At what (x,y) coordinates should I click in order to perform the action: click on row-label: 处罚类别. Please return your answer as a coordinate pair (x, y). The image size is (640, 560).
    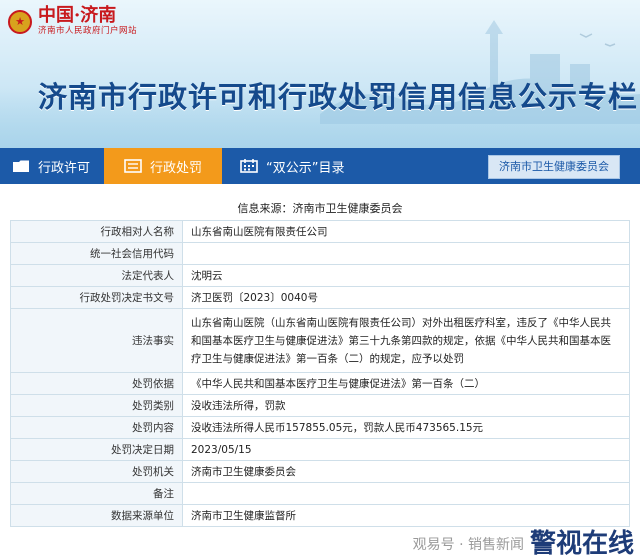
    Looking at the image, I should click on (96, 405).